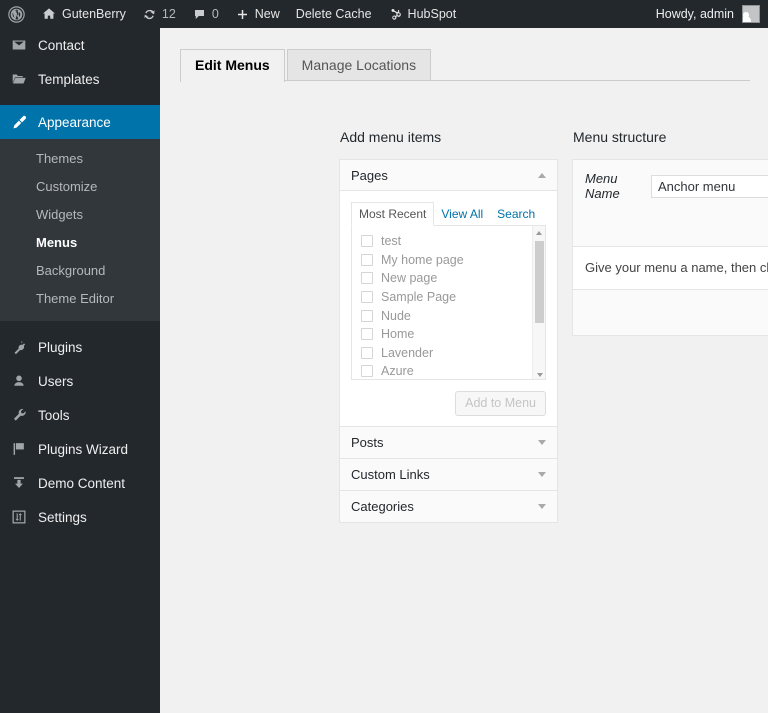  What do you see at coordinates (232, 65) in the screenshot?
I see `tab-edit-menus: Edit Menus` at bounding box center [232, 65].